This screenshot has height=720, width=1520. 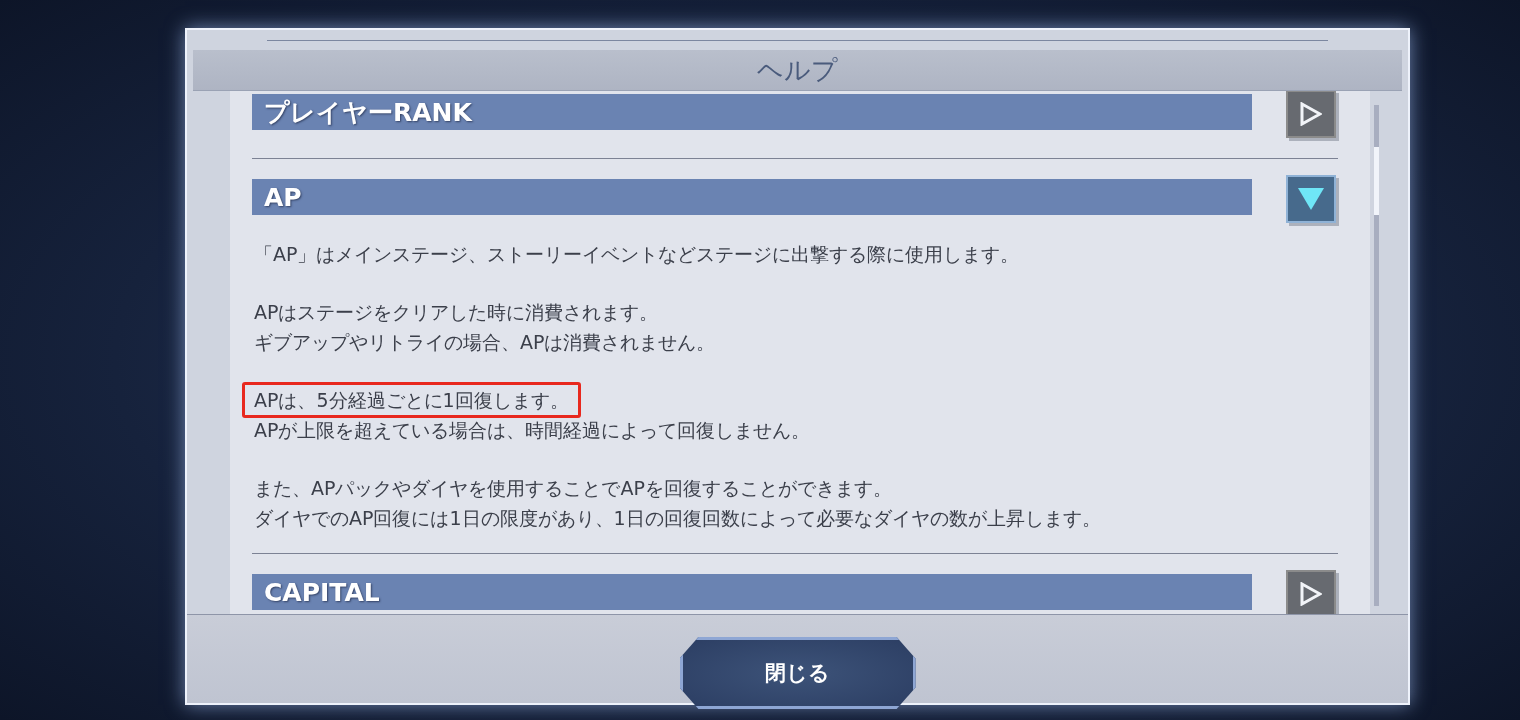 What do you see at coordinates (752, 112) in the screenshot?
I see `section-header: プレイヤーRANK` at bounding box center [752, 112].